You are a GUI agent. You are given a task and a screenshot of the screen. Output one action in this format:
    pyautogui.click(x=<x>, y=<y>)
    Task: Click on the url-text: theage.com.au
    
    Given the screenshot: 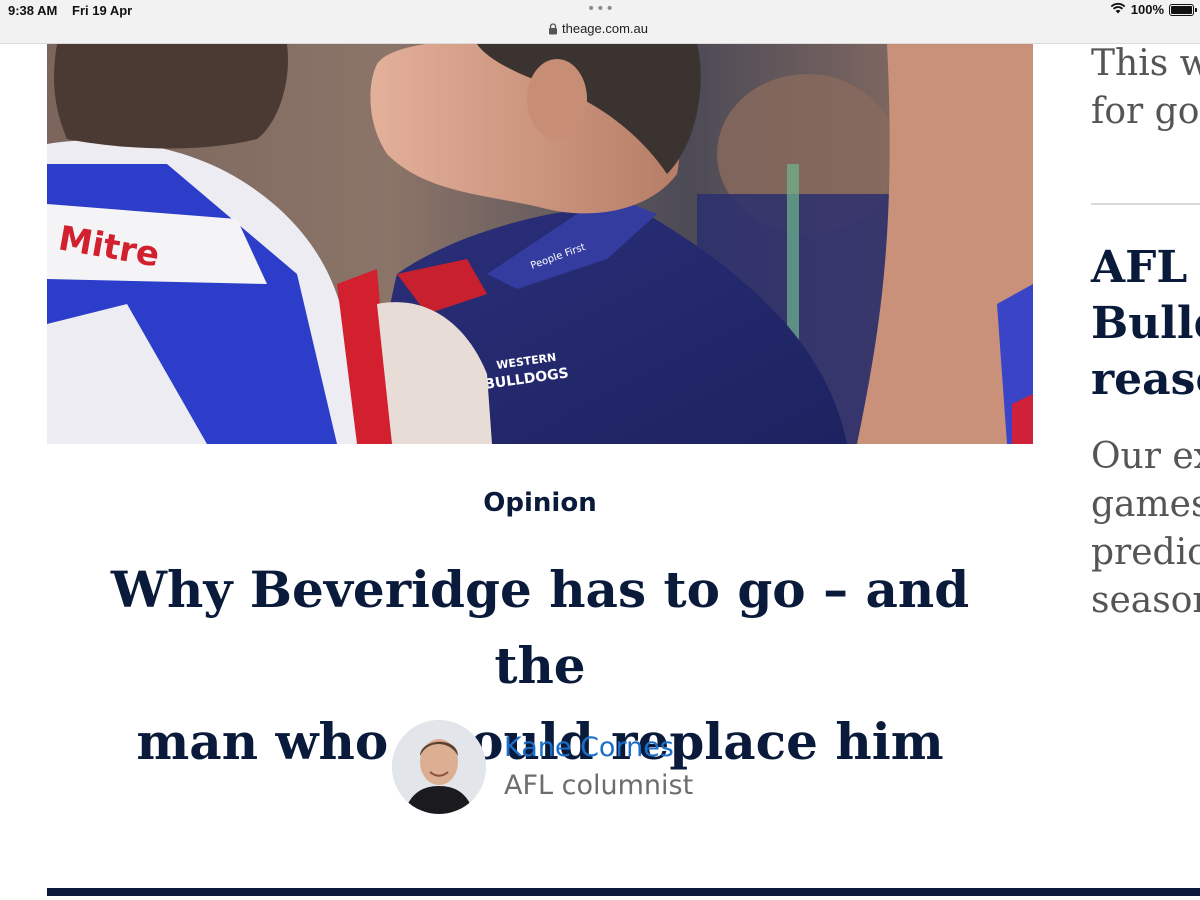 What is the action you would take?
    pyautogui.click(x=605, y=28)
    